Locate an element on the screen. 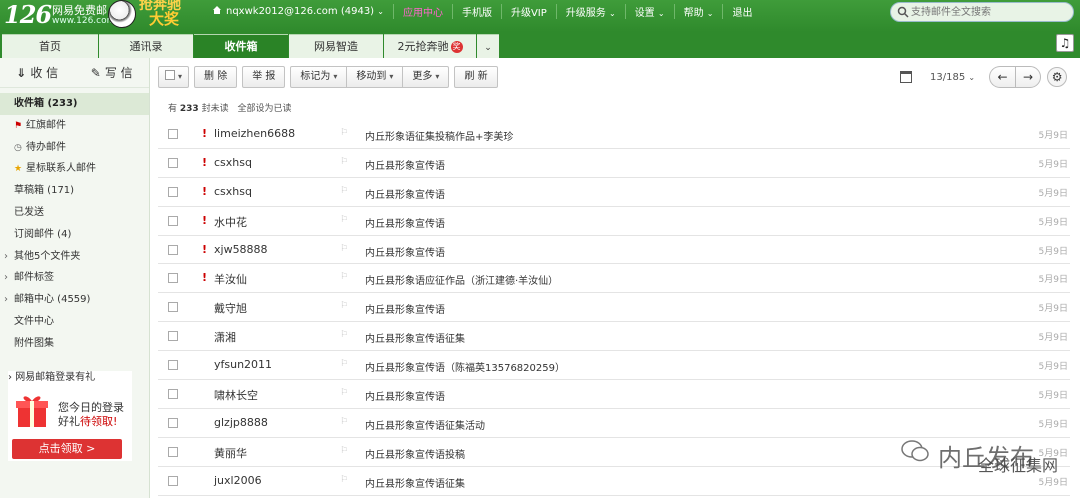  search-input is located at coordinates (990, 12).